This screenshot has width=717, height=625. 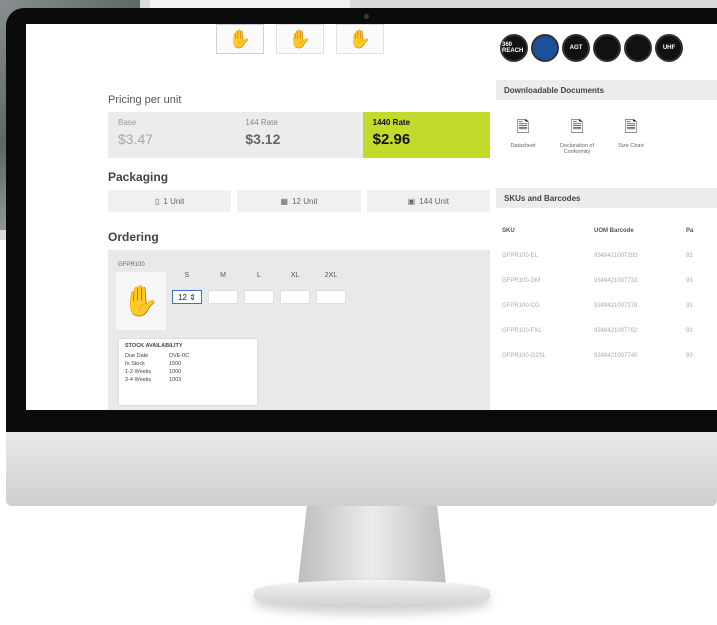 I want to click on qty-value: 12, so click(x=182, y=297).